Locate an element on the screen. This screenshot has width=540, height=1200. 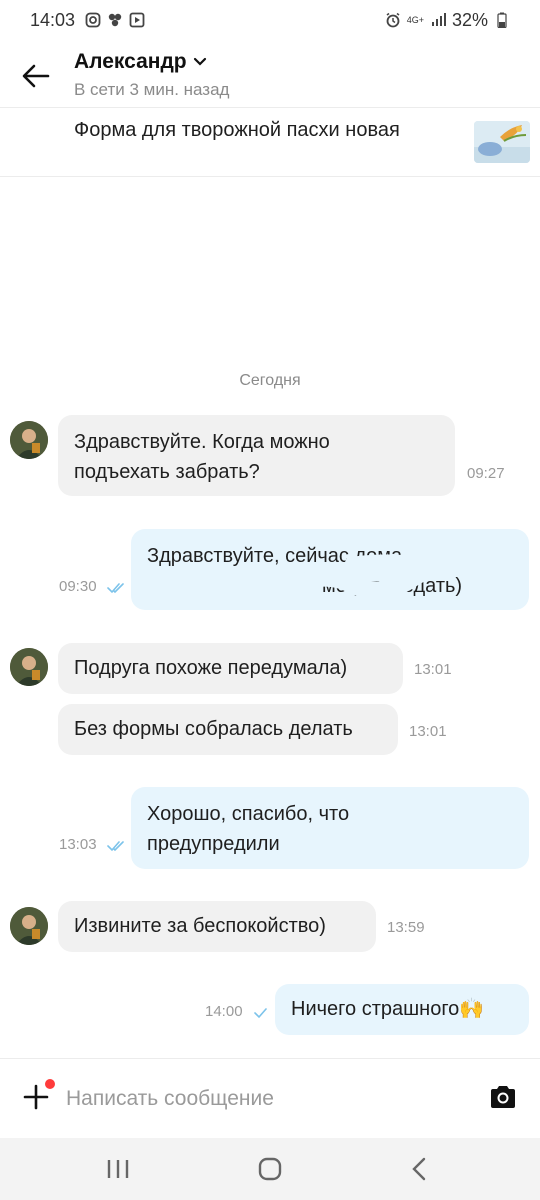
message-time: 14:00 is located at coordinates (224, 1011).